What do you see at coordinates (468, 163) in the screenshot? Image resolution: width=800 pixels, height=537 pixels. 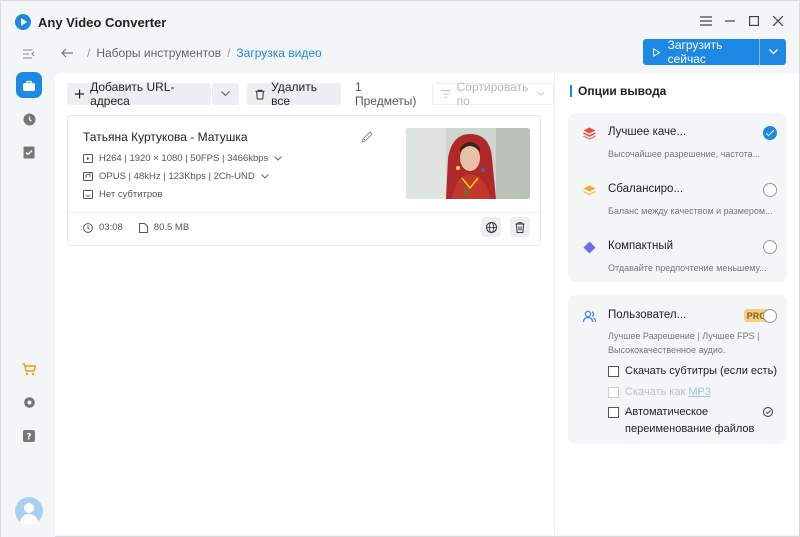 I see `video-thumbnail` at bounding box center [468, 163].